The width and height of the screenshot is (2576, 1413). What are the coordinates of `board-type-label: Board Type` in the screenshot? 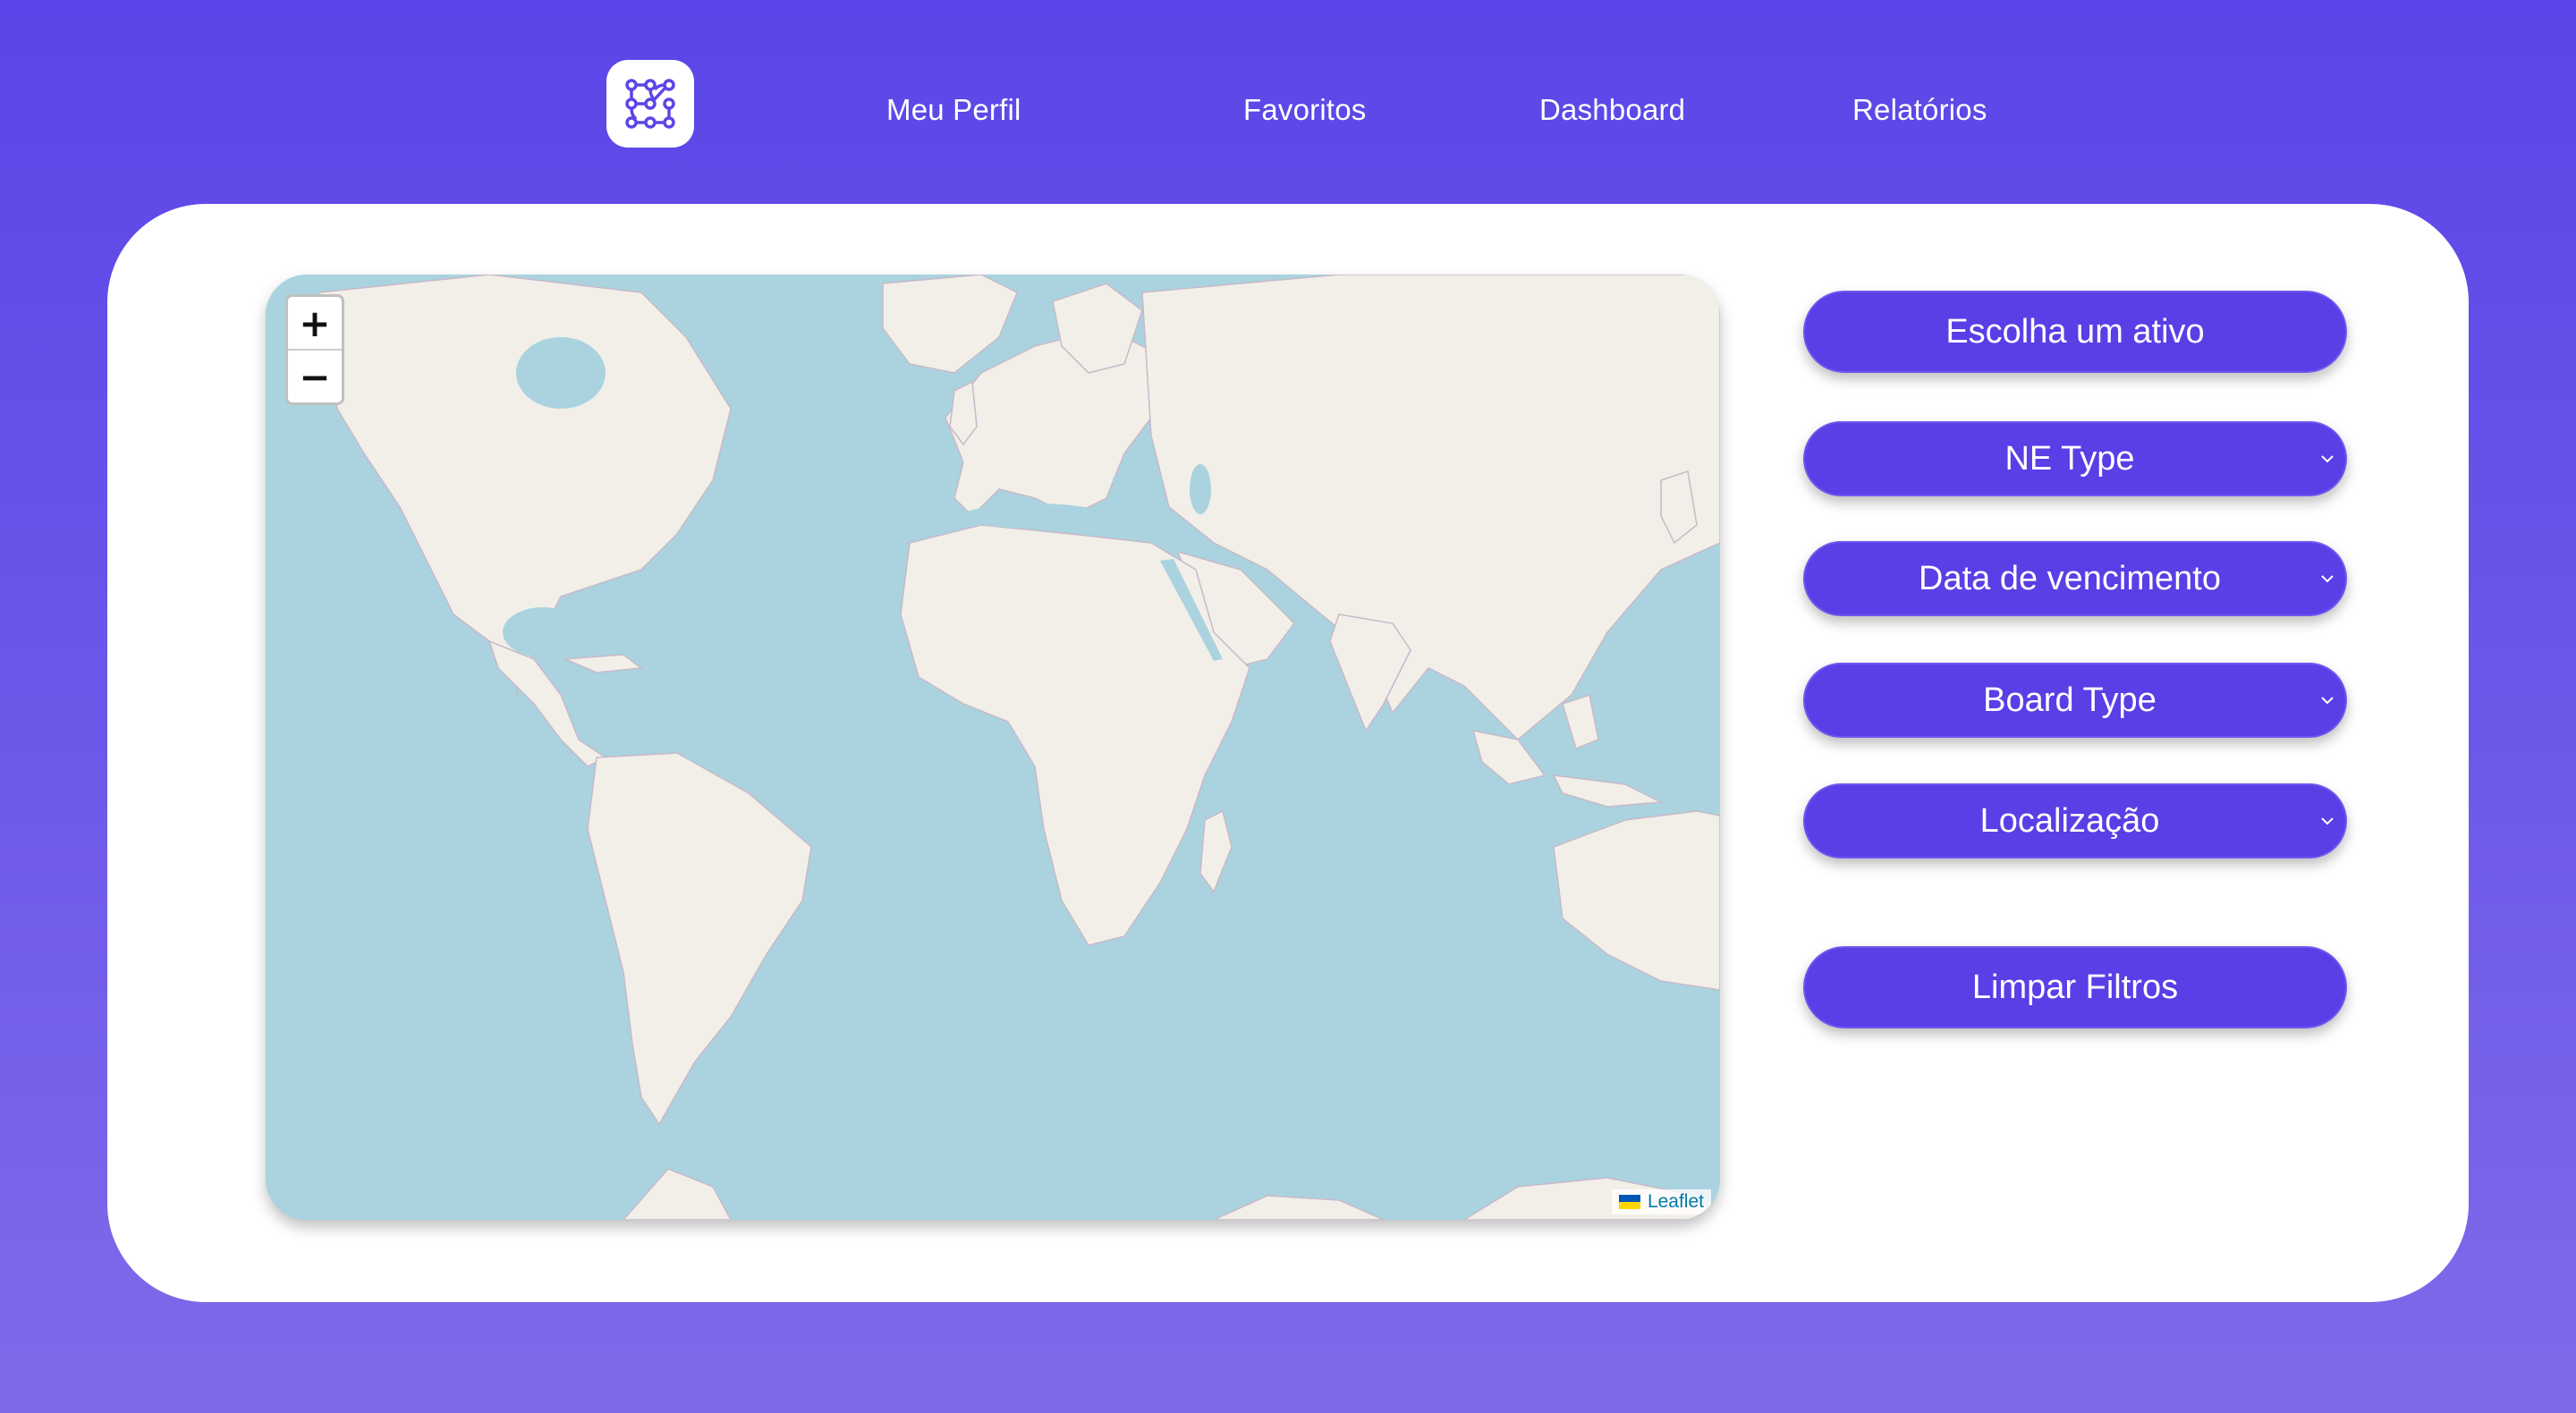 It's located at (2070, 700).